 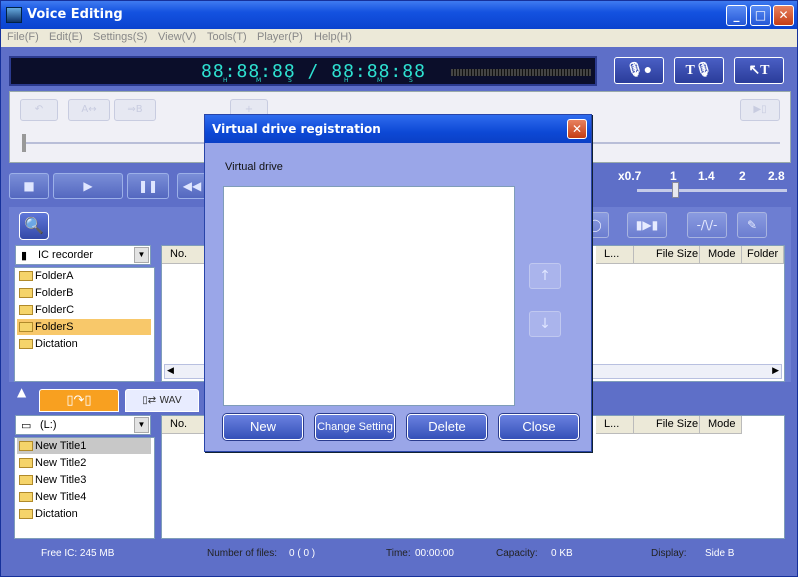 What do you see at coordinates (296, 129) in the screenshot?
I see `dialog-title: Virtual drive registration` at bounding box center [296, 129].